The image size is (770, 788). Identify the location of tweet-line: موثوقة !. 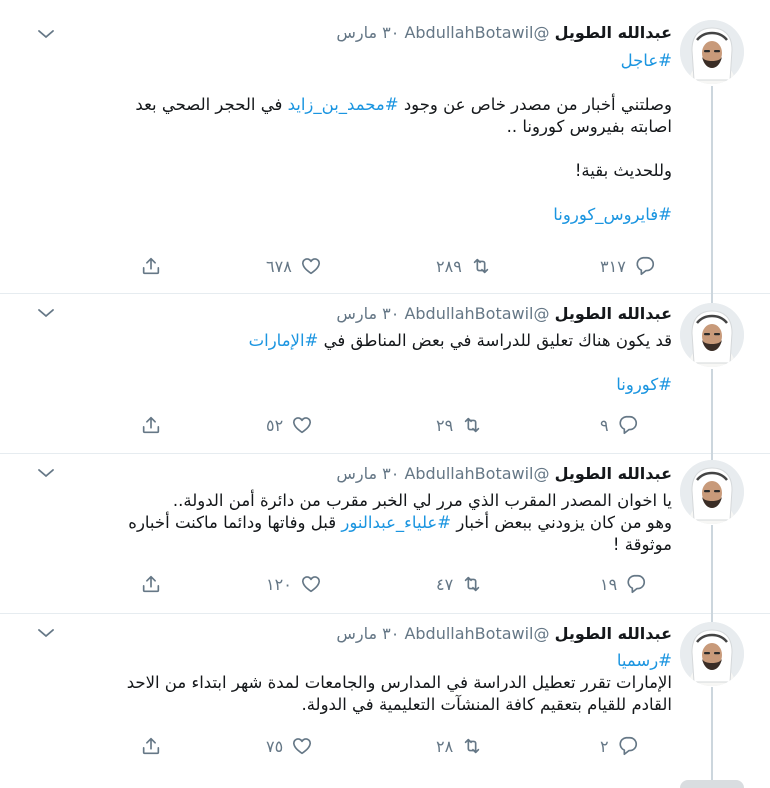
(367, 545).